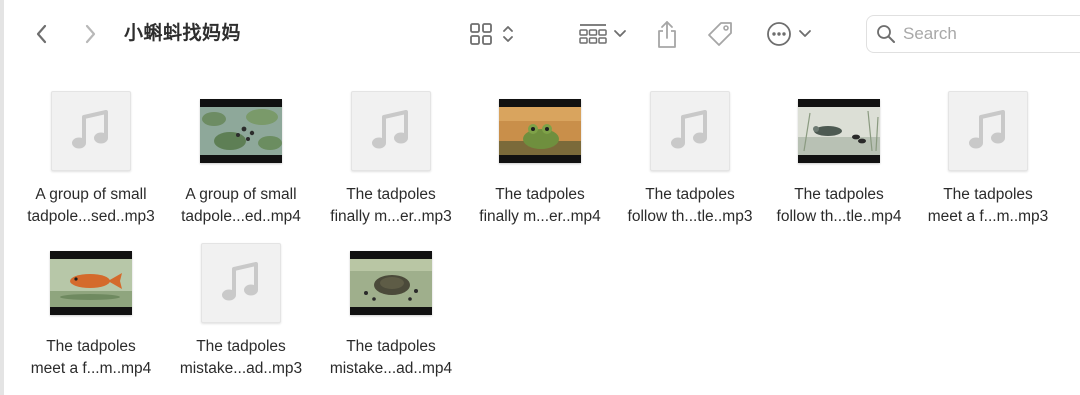 Image resolution: width=1080 pixels, height=395 pixels. Describe the element at coordinates (839, 205) in the screenshot. I see `file-name: The tadpoles follow th...tle..mp4` at that location.